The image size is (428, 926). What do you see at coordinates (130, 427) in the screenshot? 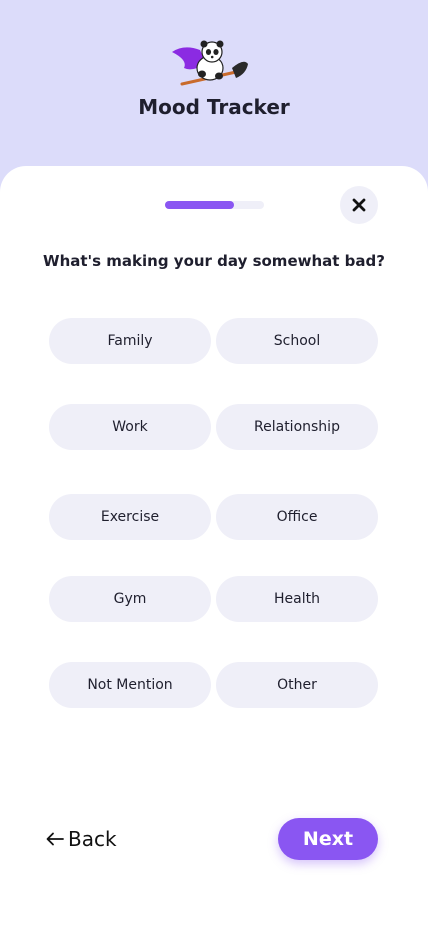
I see `option-chip-work: Work` at bounding box center [130, 427].